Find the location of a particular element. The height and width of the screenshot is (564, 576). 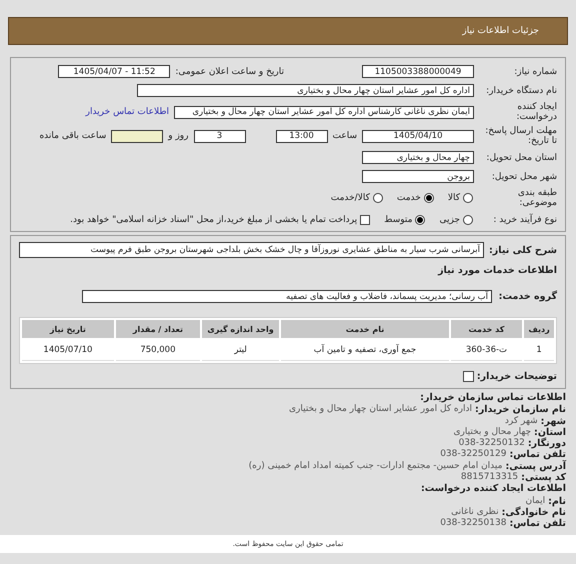

province-field: چهار محال و بختیاری is located at coordinates (418, 157).